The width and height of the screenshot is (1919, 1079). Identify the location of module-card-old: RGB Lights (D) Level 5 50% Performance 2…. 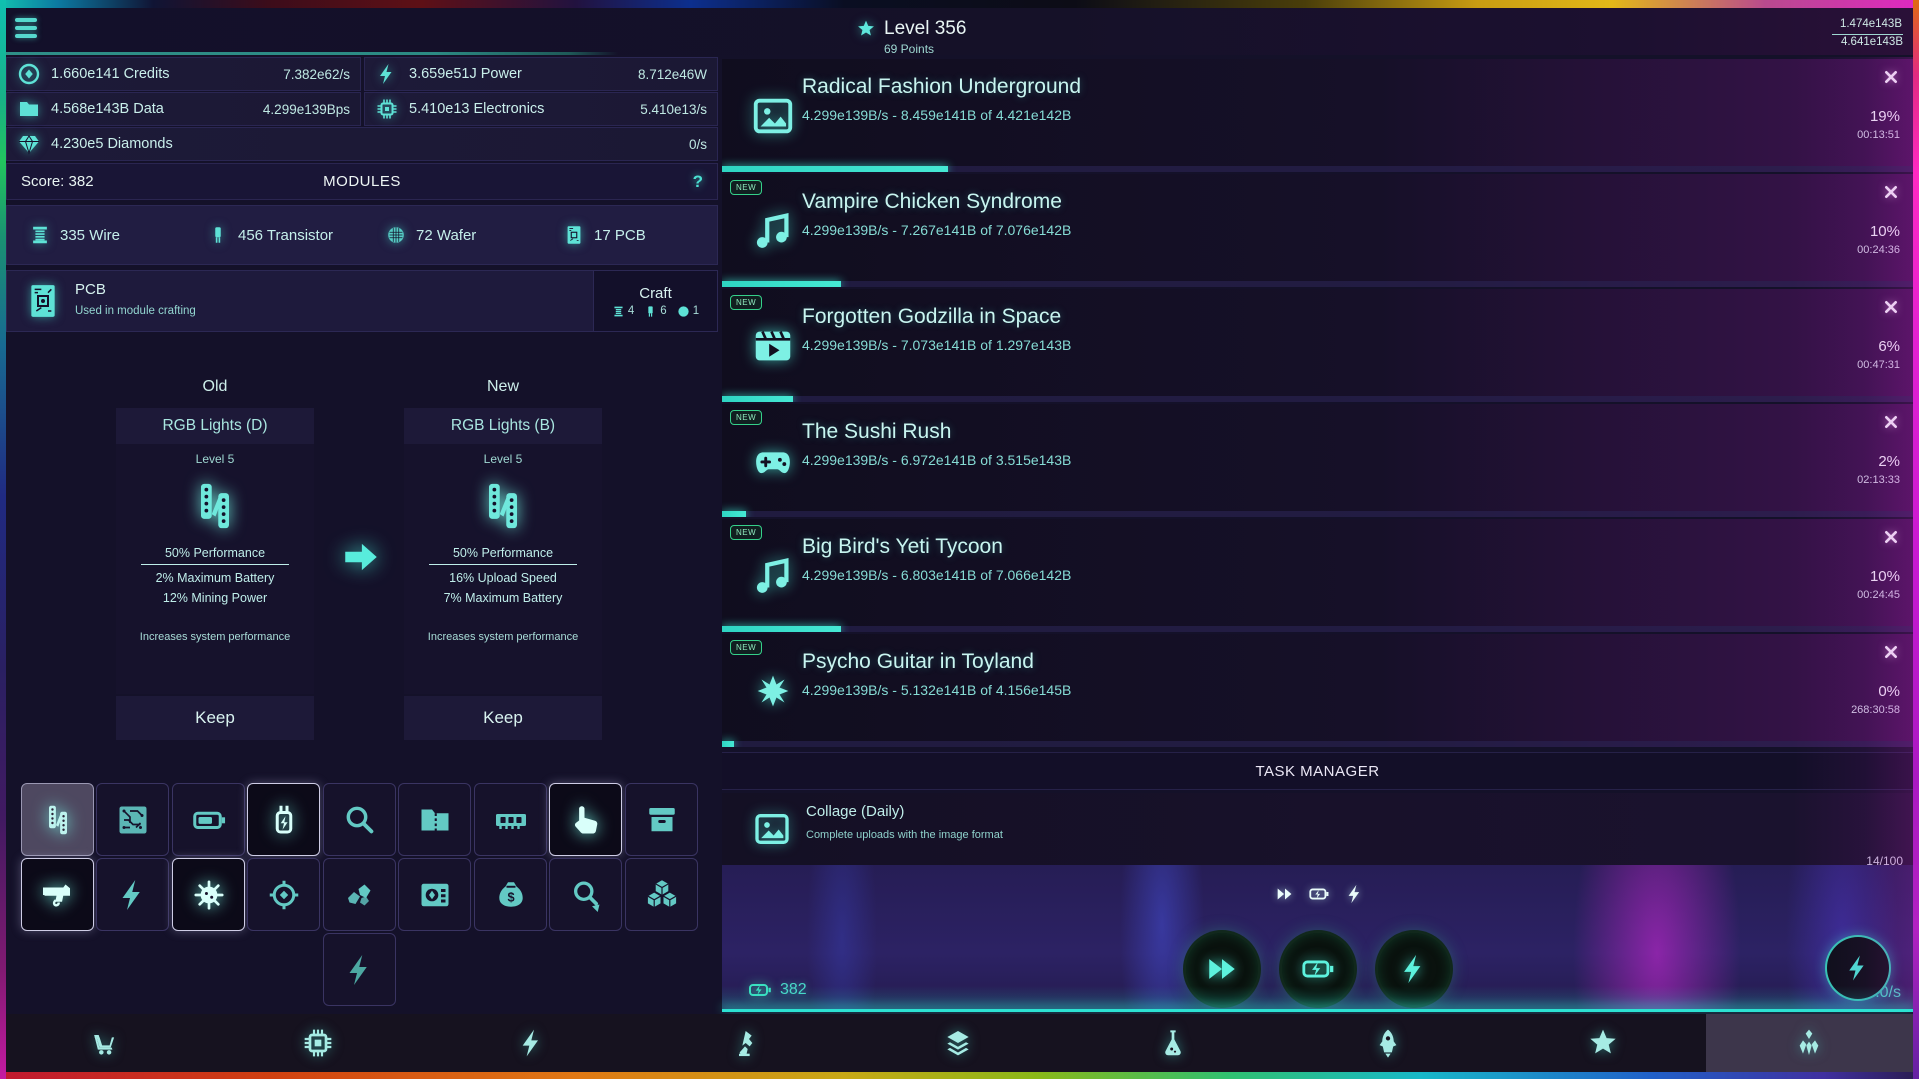
(215, 574).